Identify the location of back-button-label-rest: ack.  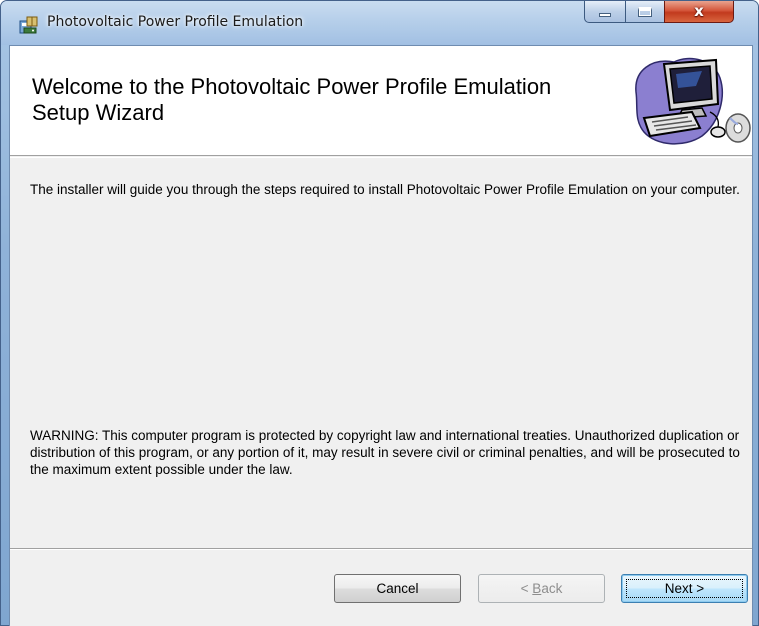
(552, 588).